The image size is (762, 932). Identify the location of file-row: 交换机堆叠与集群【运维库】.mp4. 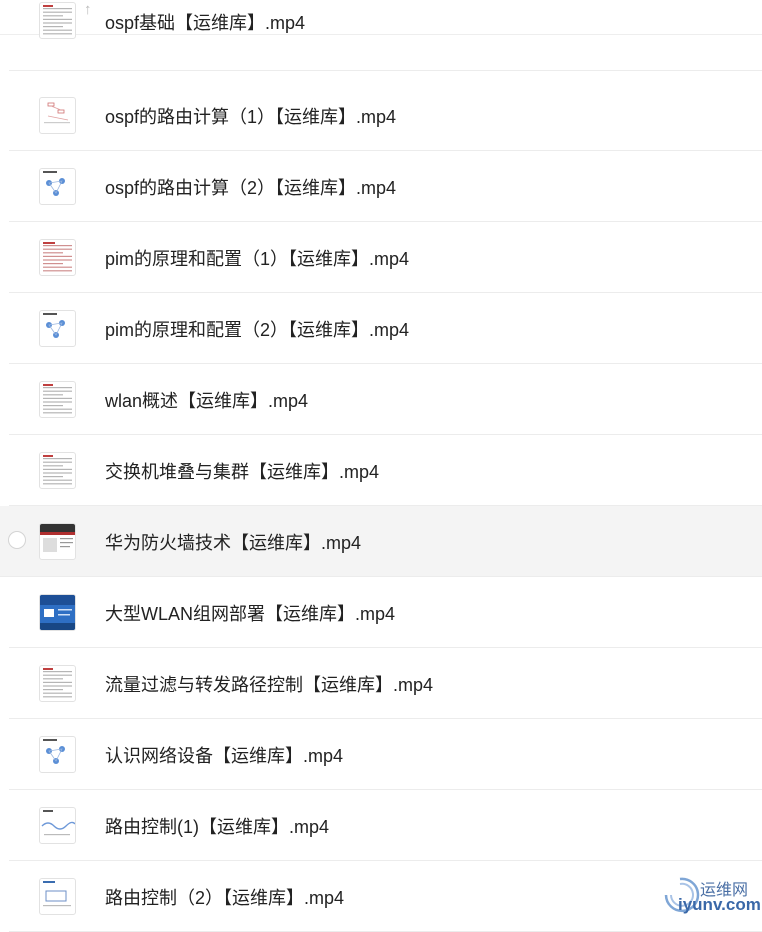
(385, 470).